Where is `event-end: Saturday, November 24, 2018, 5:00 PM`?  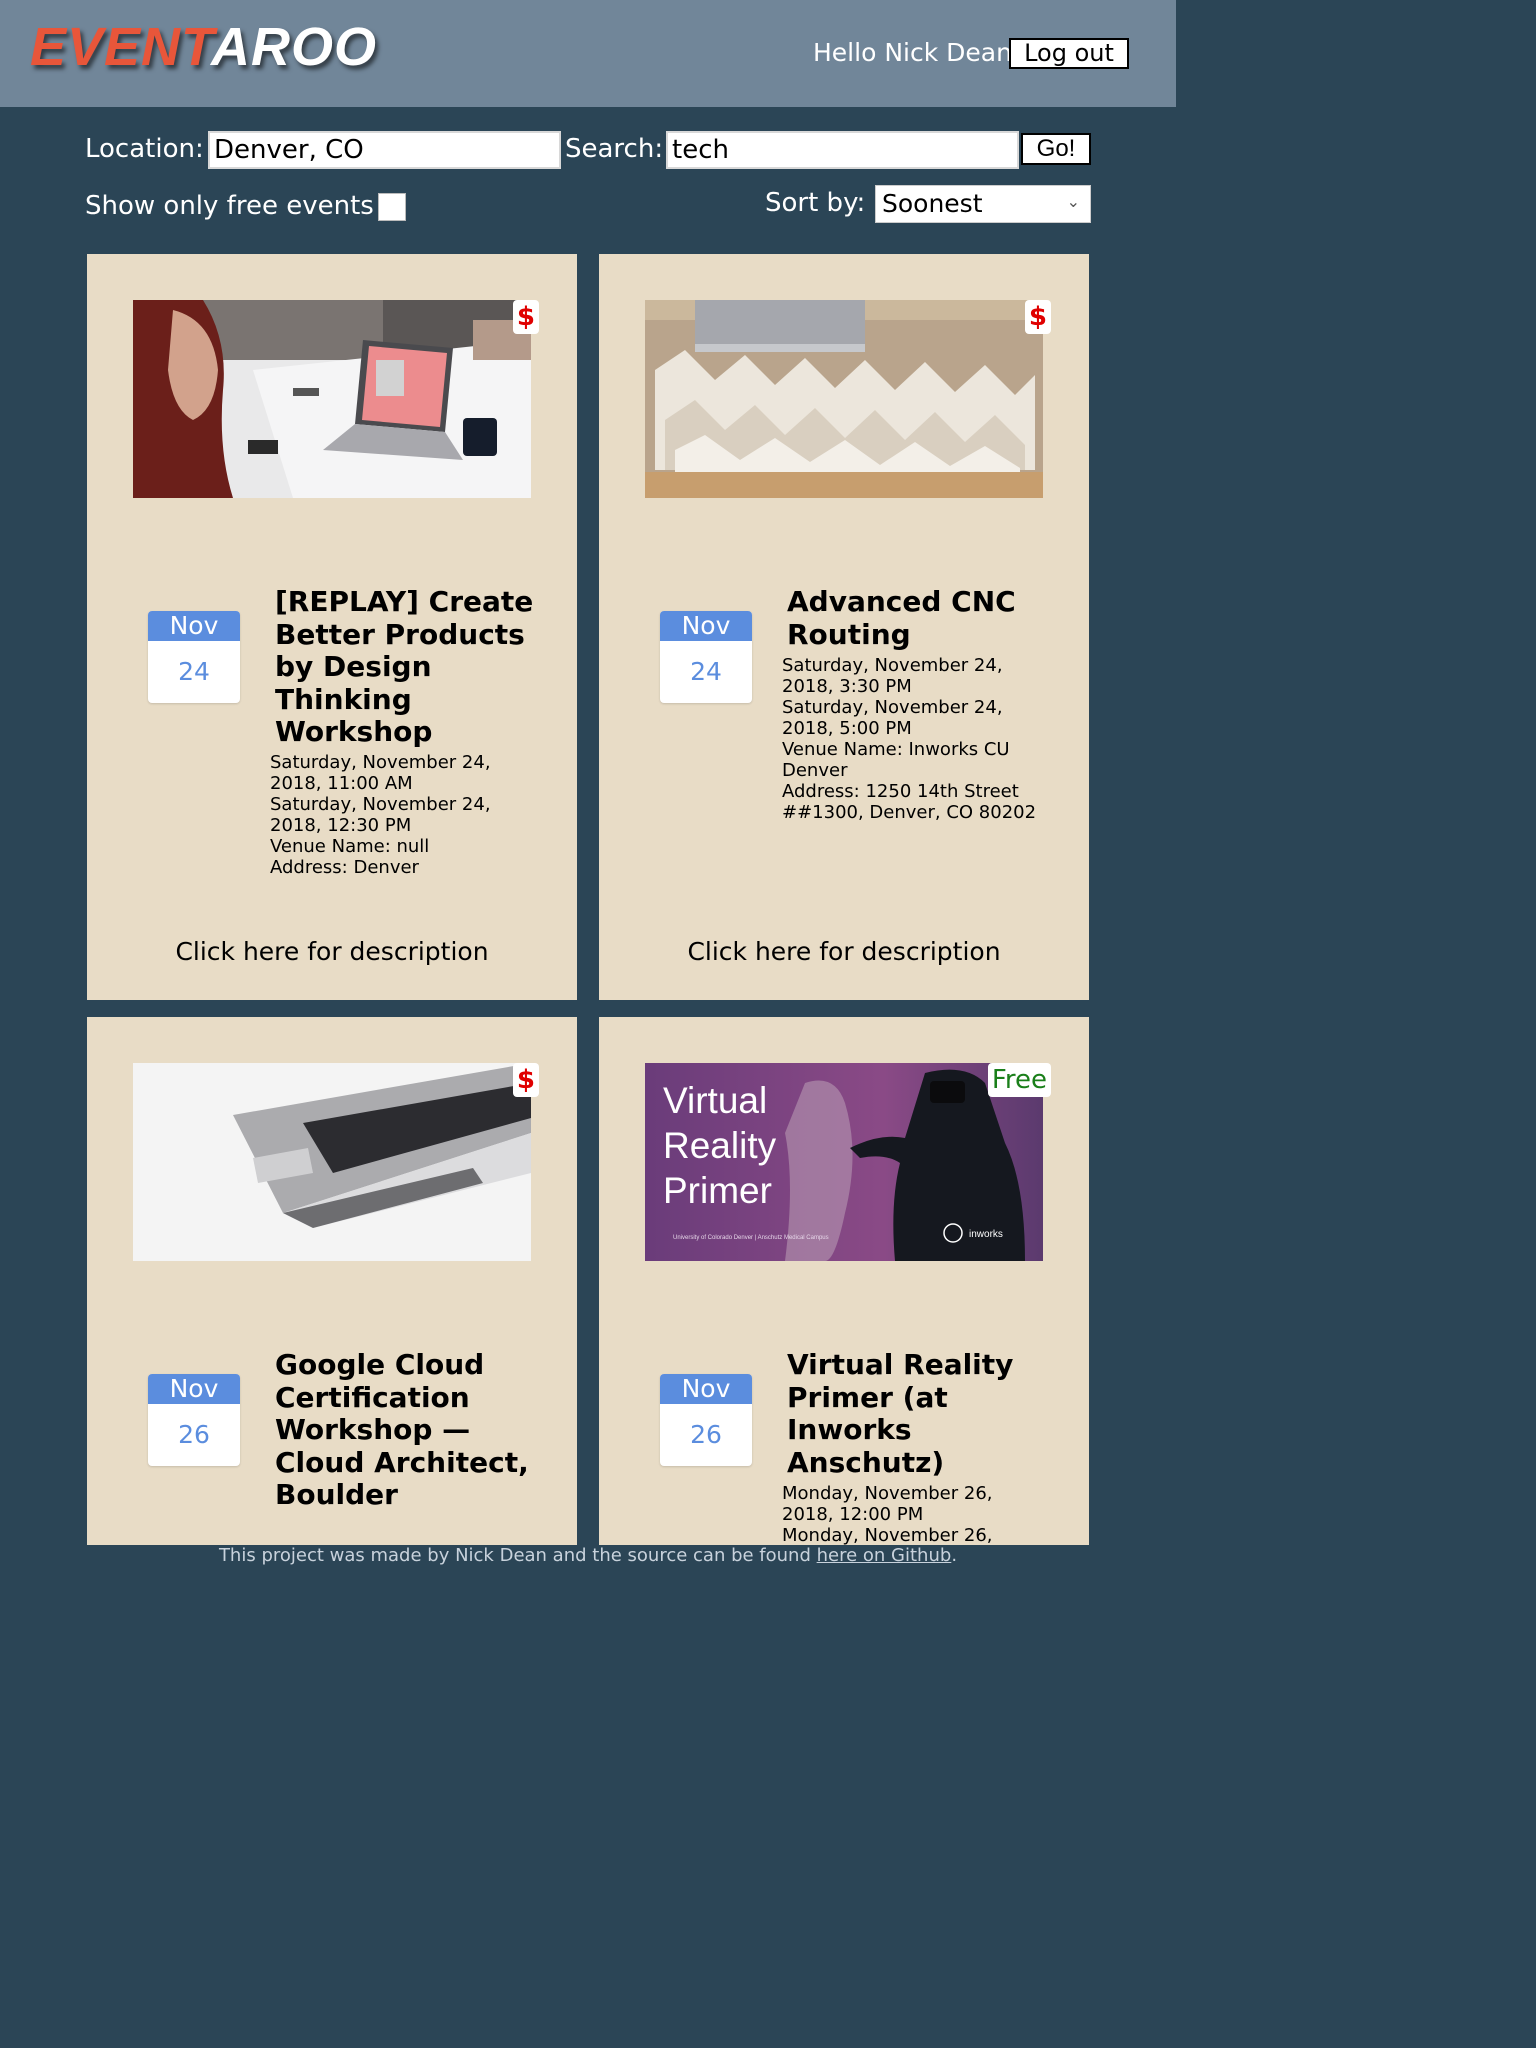 event-end: Saturday, November 24, 2018, 5:00 PM is located at coordinates (892, 718).